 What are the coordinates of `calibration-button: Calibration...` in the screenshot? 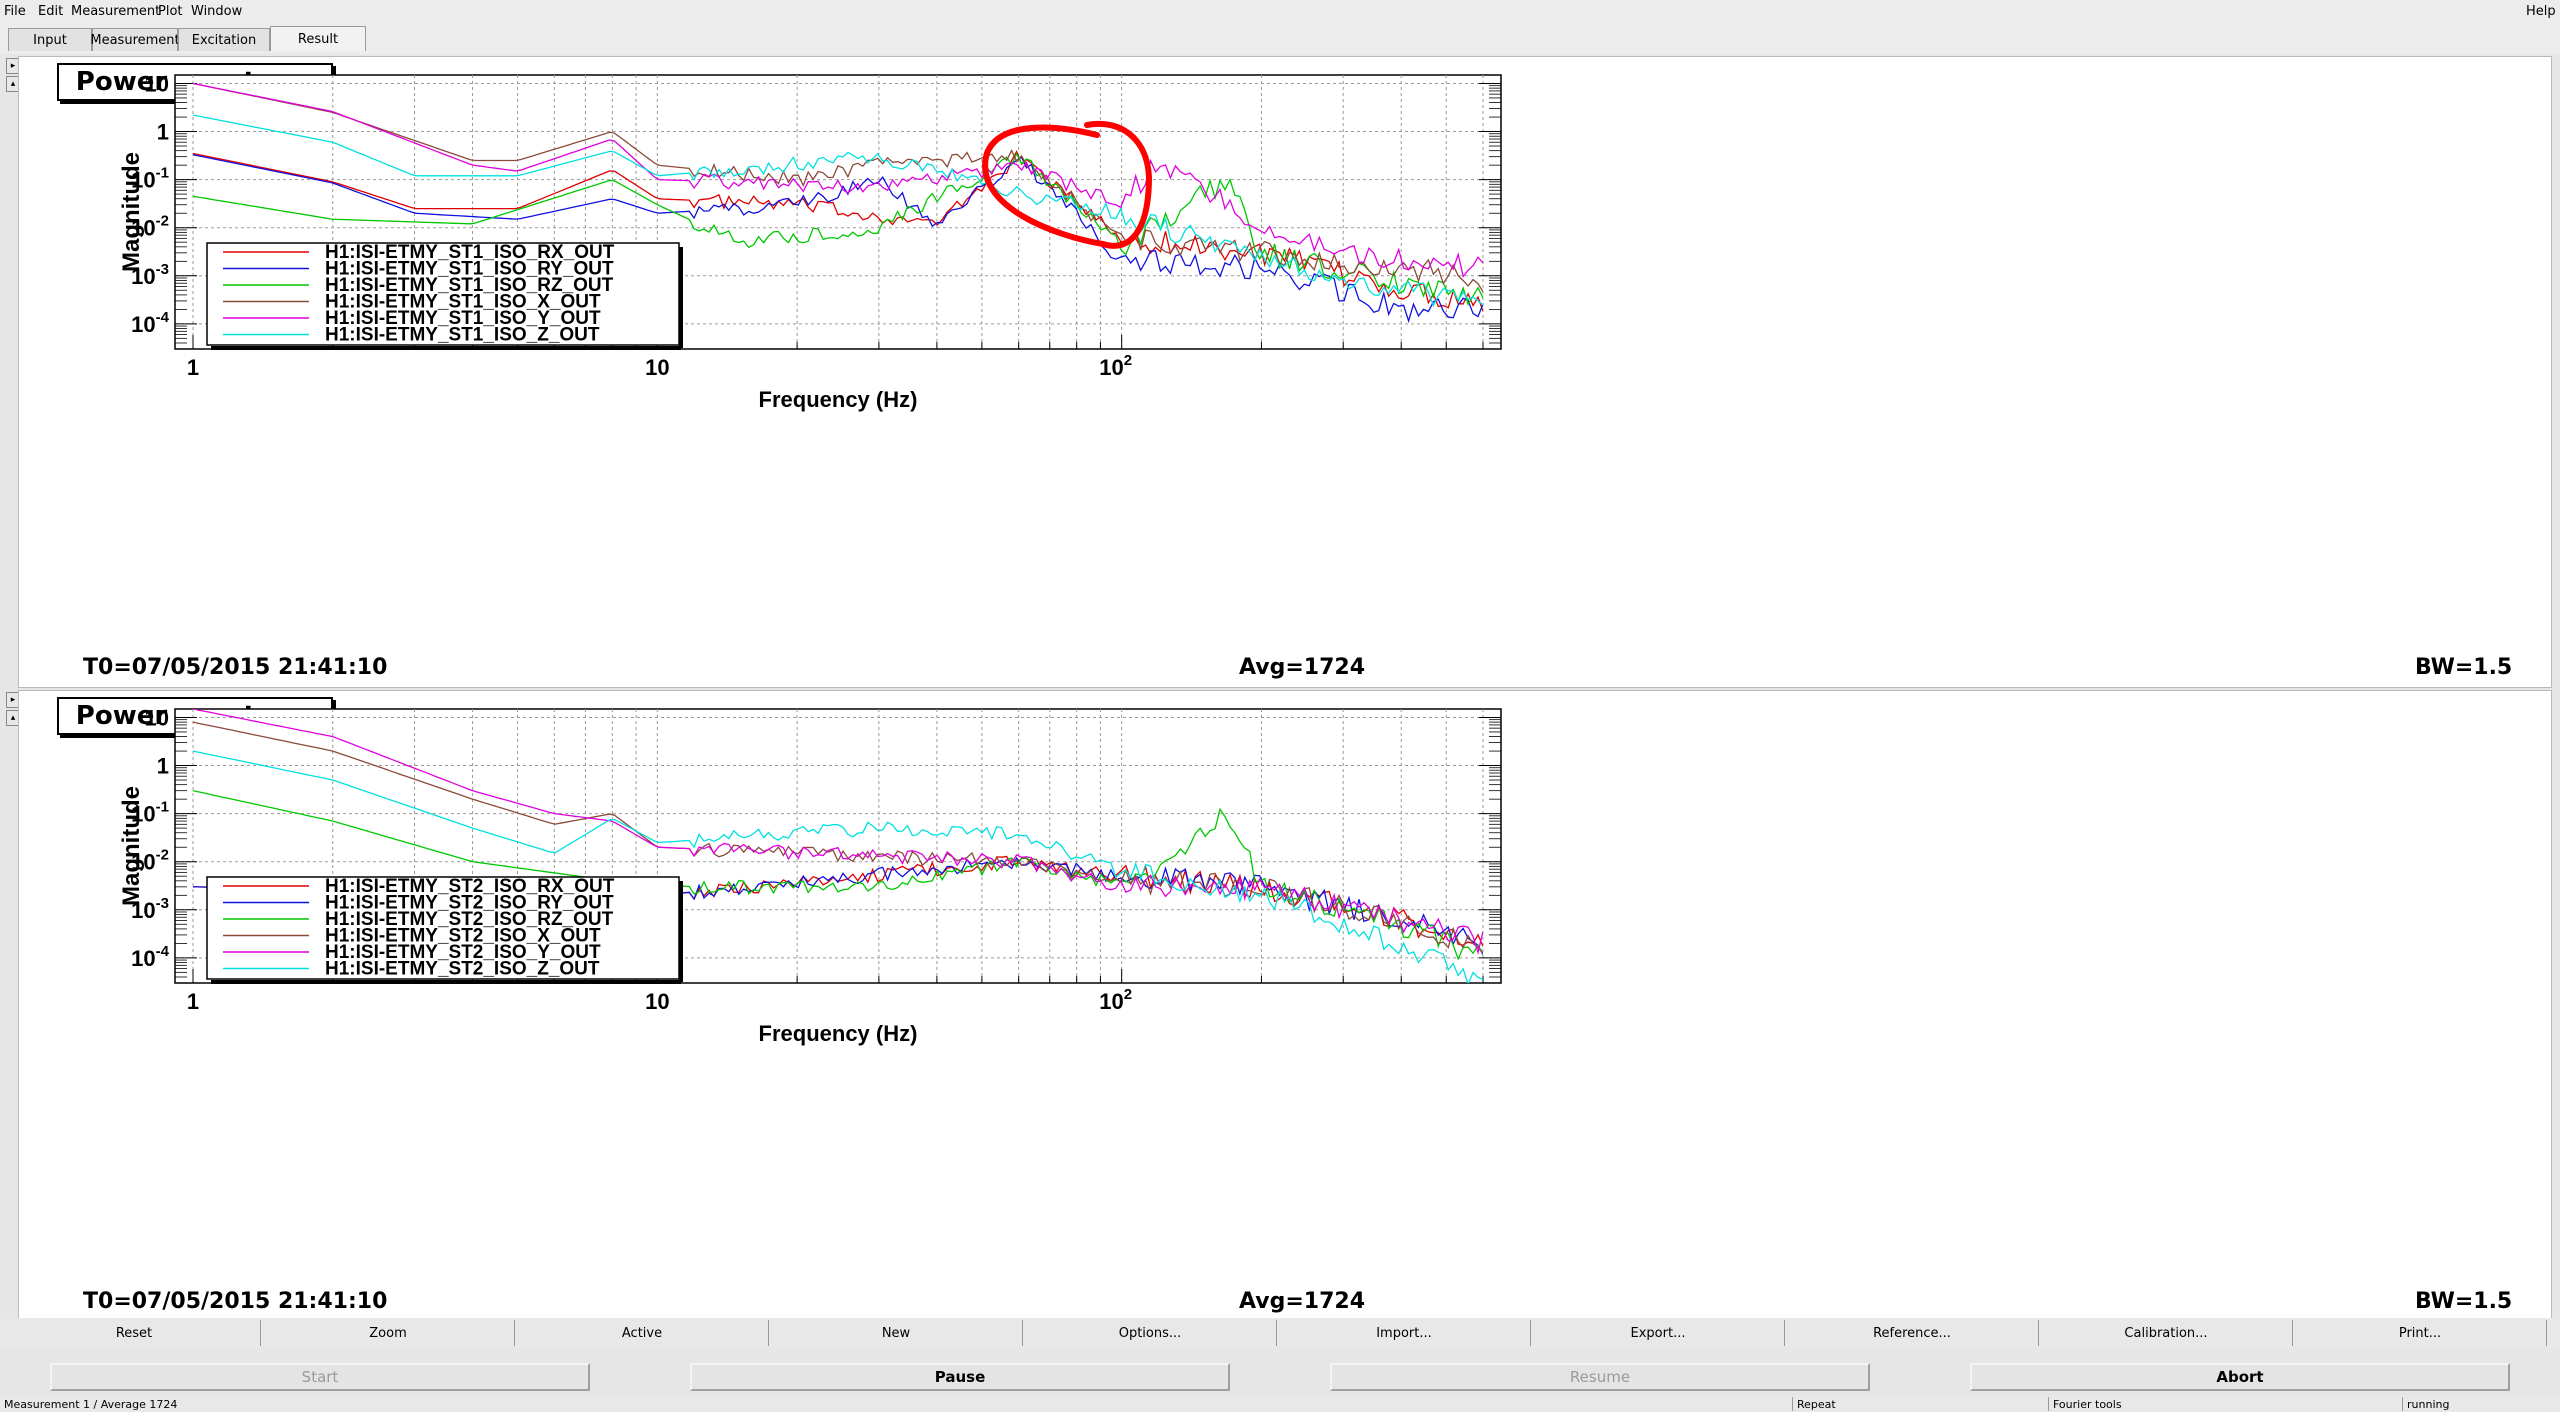 It's located at (2166, 1333).